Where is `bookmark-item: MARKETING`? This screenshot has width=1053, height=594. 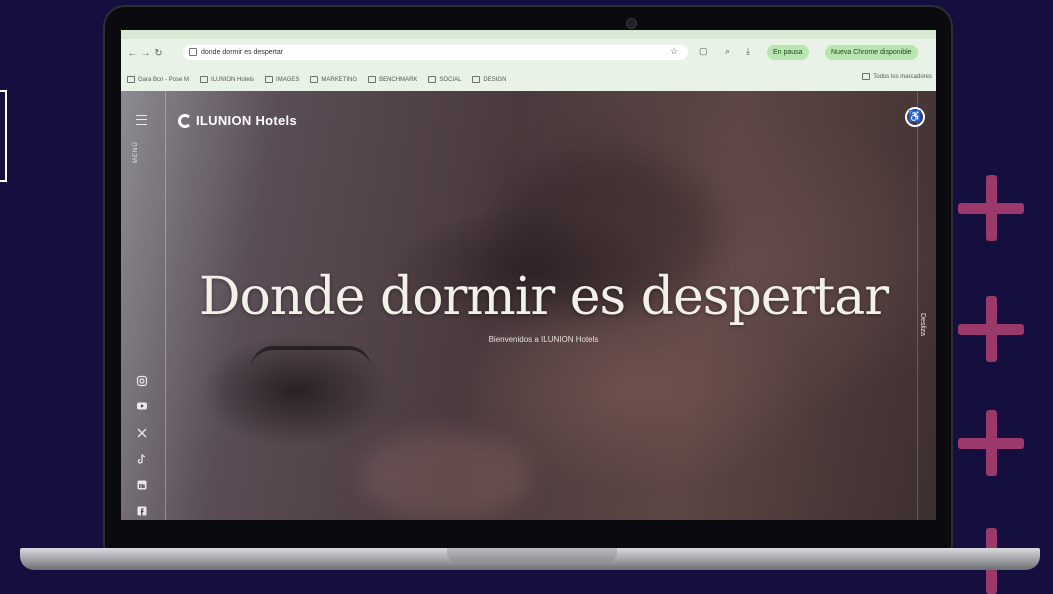 bookmark-item: MARKETING is located at coordinates (333, 80).